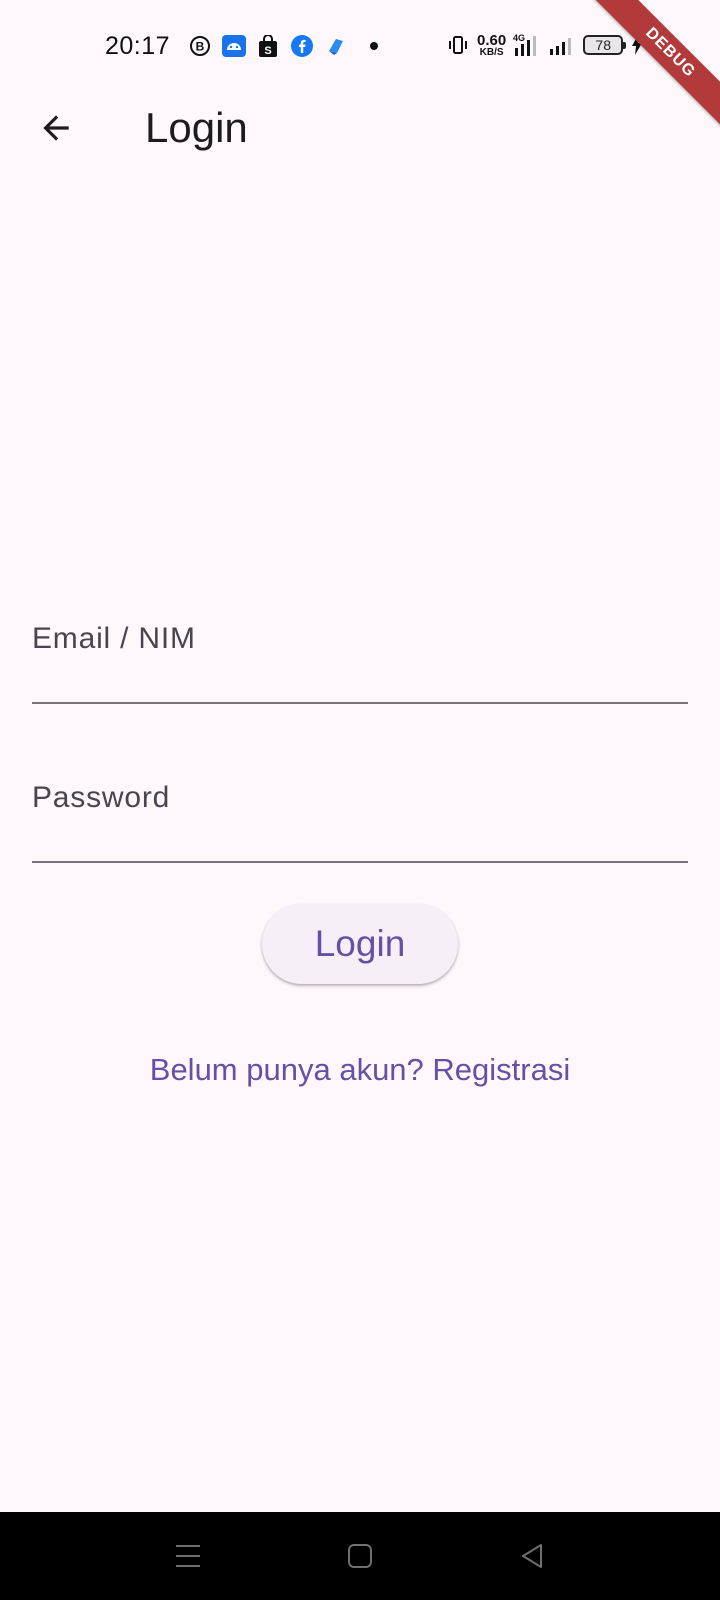 The height and width of the screenshot is (1600, 720). What do you see at coordinates (360, 703) in the screenshot?
I see `email-field-underline` at bounding box center [360, 703].